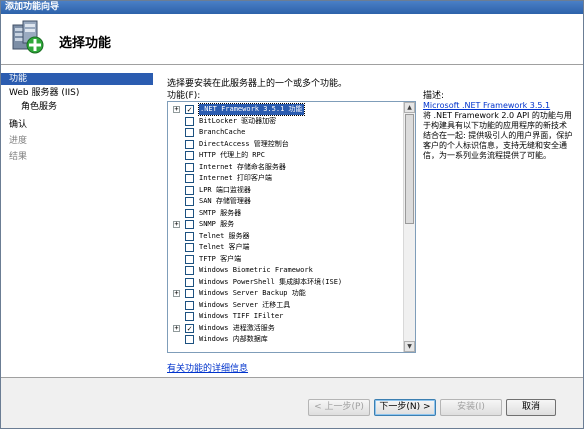 This screenshot has width=584, height=429. What do you see at coordinates (220, 258) in the screenshot?
I see `feature-label: TFTP 客户端` at bounding box center [220, 258].